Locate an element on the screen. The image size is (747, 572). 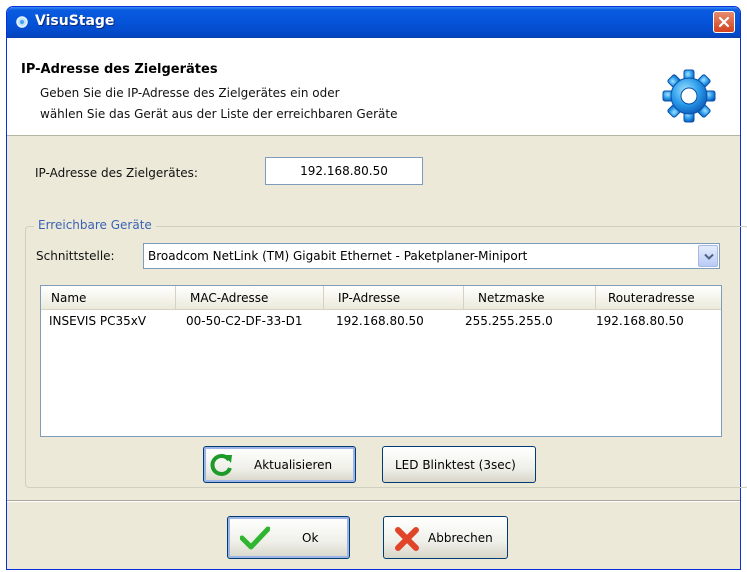
cancel-label: Abbrechen is located at coordinates (460, 538).